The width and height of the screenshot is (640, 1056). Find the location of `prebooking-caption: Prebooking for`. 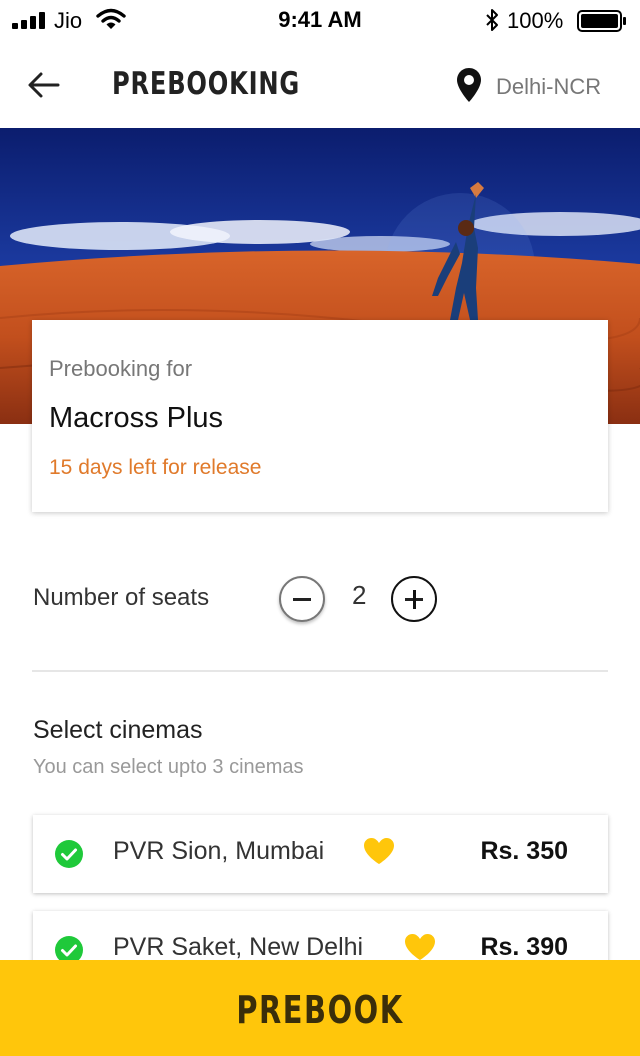

prebooking-caption: Prebooking for is located at coordinates (121, 368).